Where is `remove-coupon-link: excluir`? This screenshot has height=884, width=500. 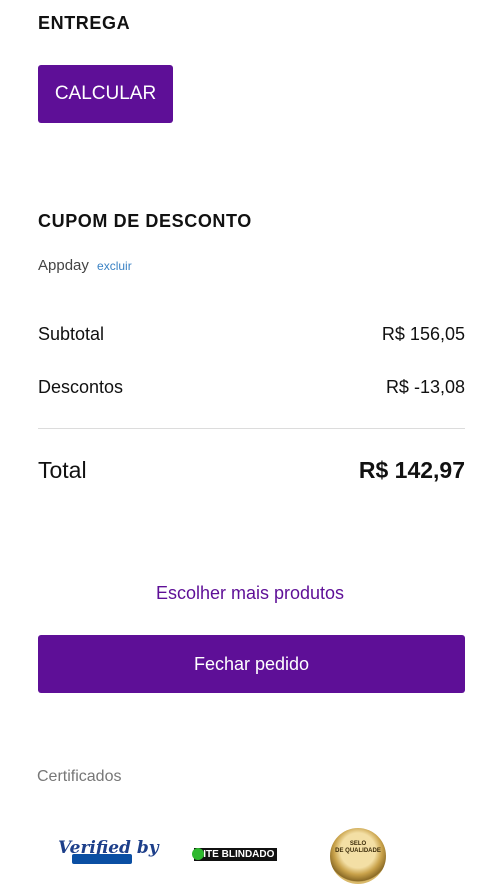 remove-coupon-link: excluir is located at coordinates (114, 266).